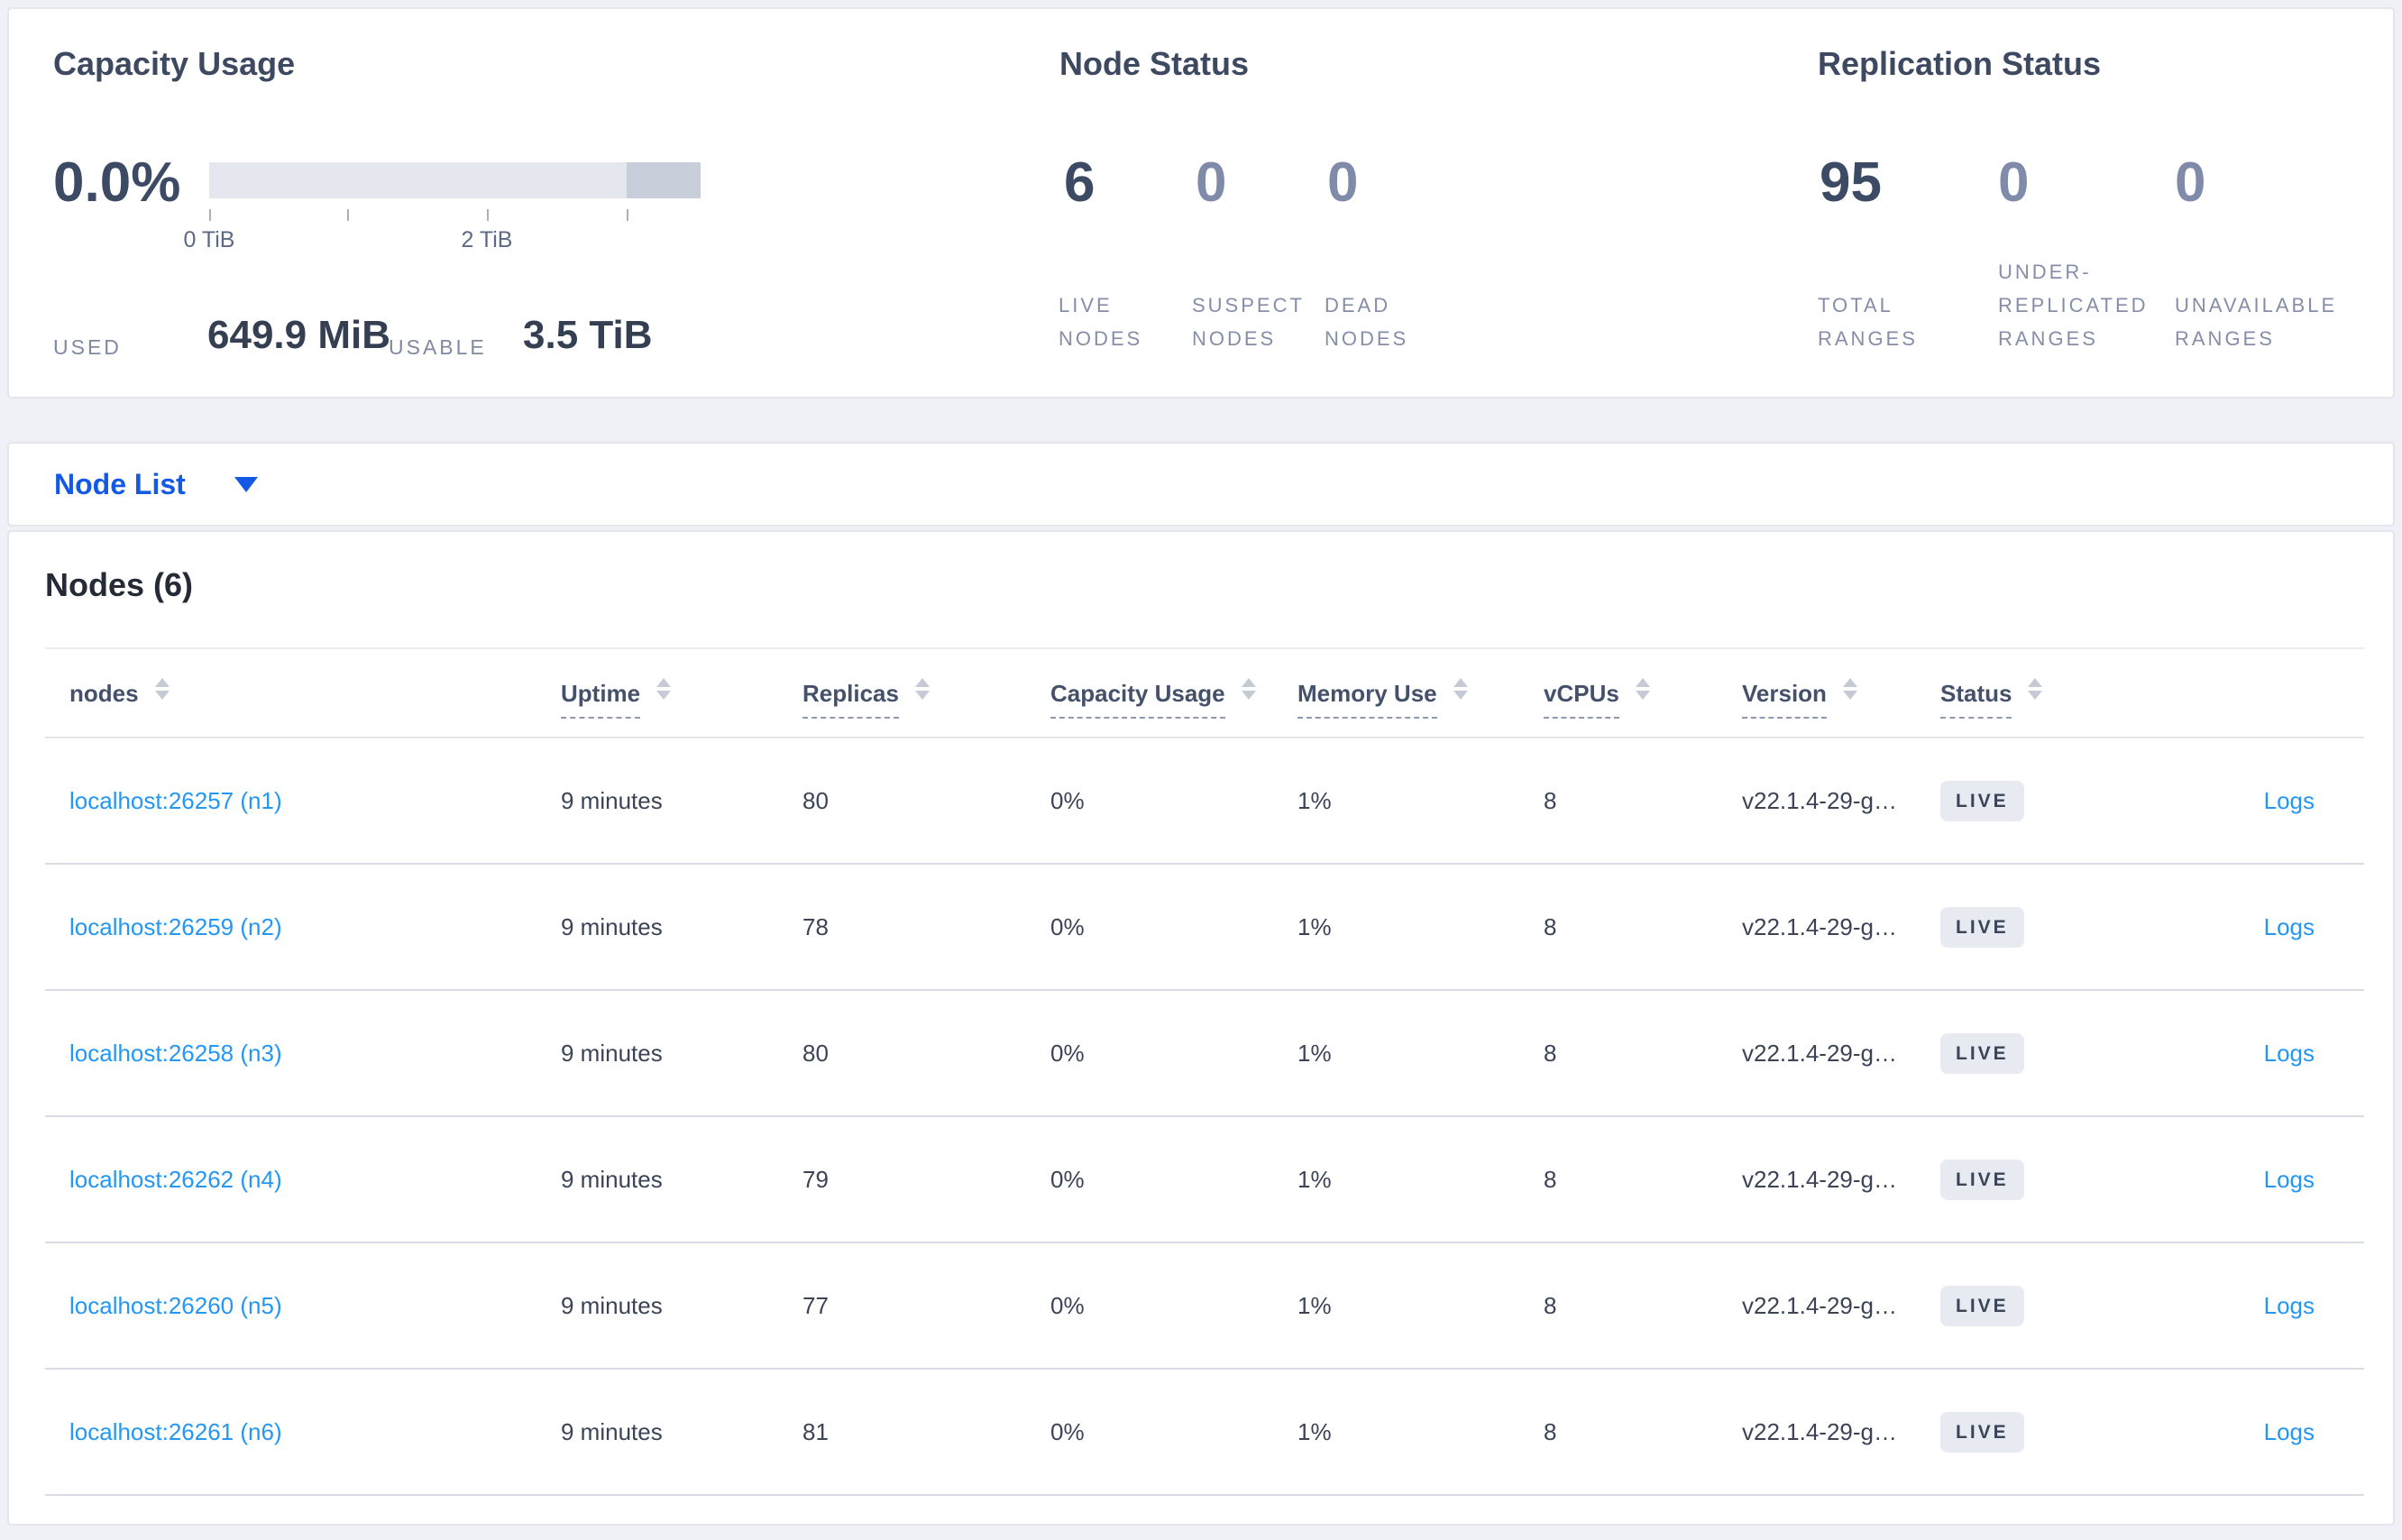  What do you see at coordinates (1784, 699) in the screenshot?
I see `column-header-label: Version` at bounding box center [1784, 699].